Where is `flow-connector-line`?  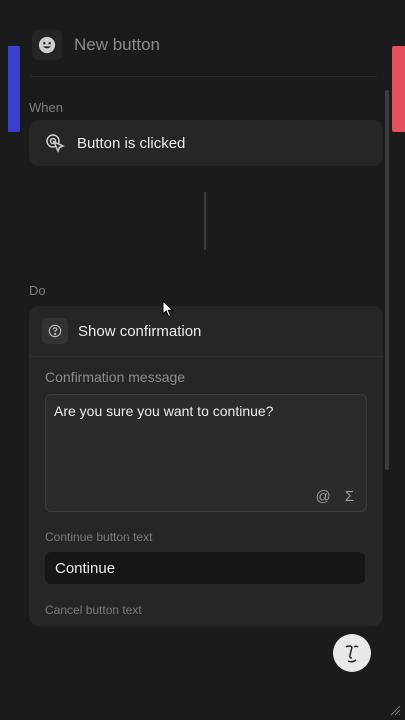
flow-connector-line is located at coordinates (205, 221).